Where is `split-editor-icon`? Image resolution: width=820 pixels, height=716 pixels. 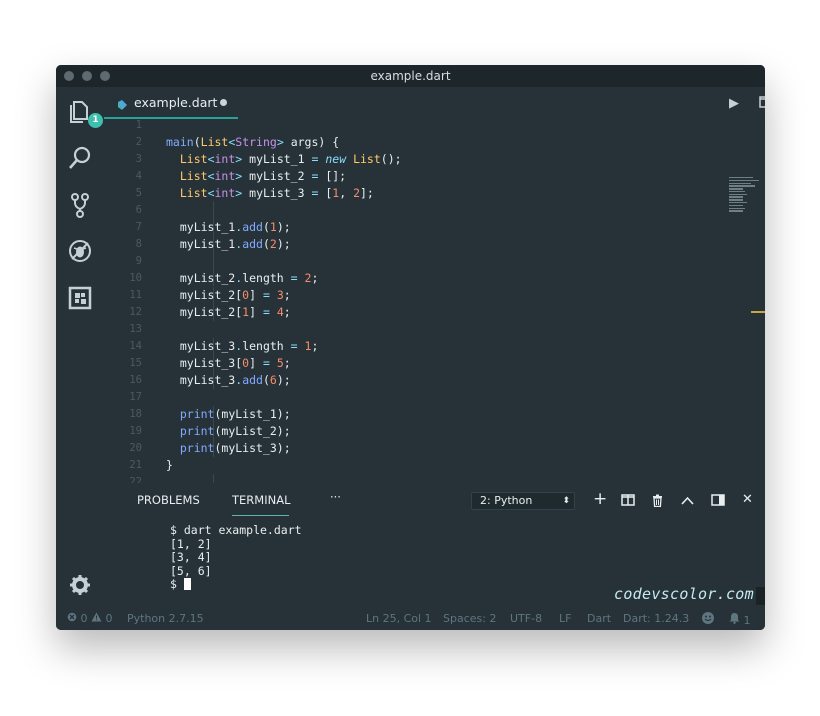 split-editor-icon is located at coordinates (762, 104).